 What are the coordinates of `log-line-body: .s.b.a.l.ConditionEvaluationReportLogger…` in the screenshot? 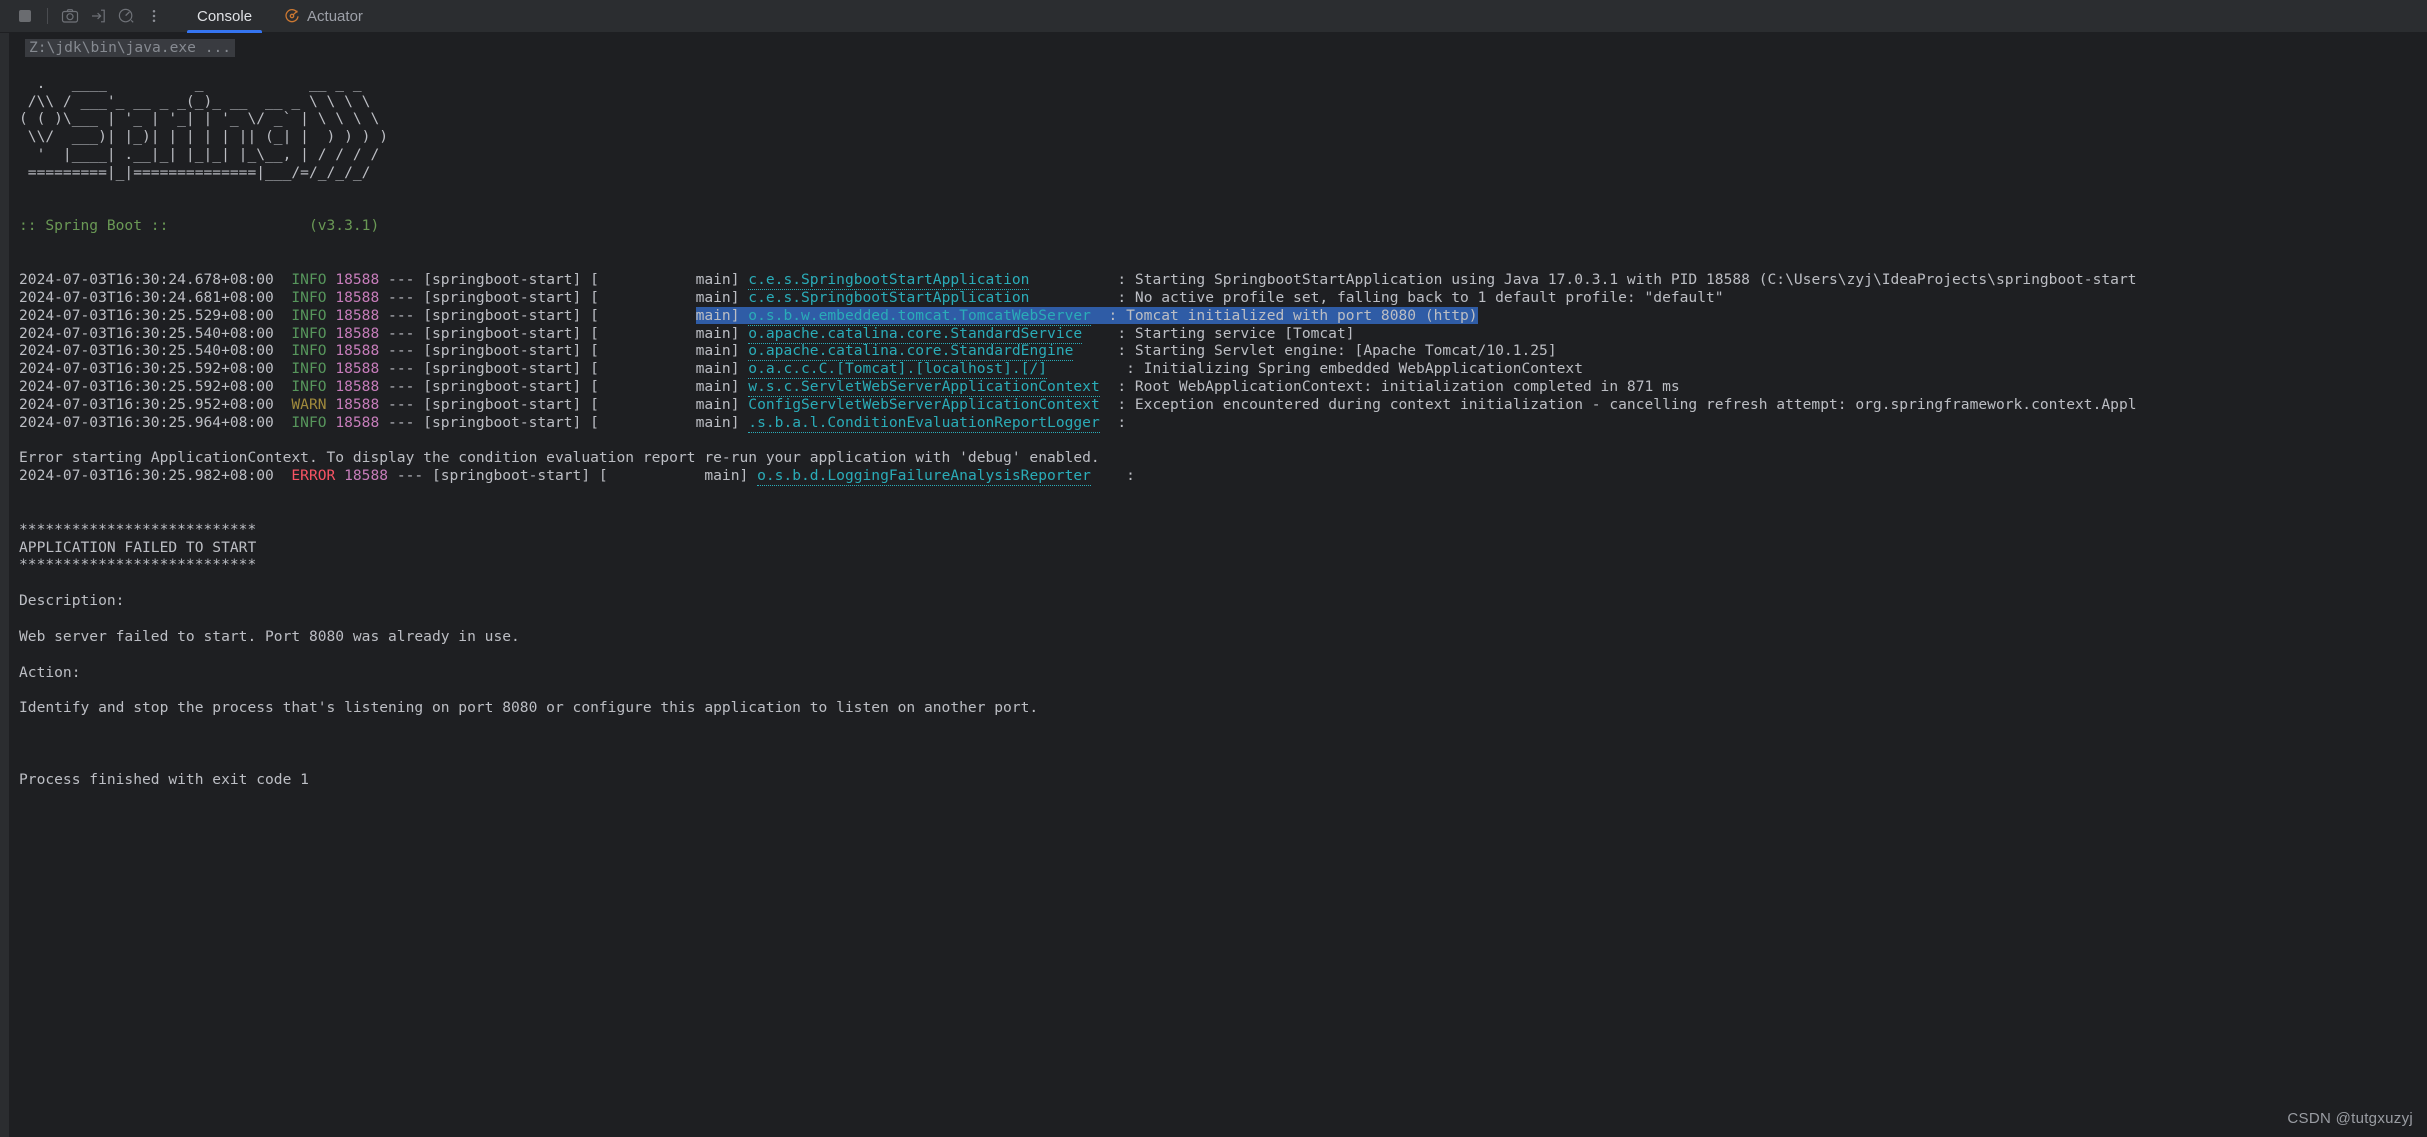 It's located at (937, 423).